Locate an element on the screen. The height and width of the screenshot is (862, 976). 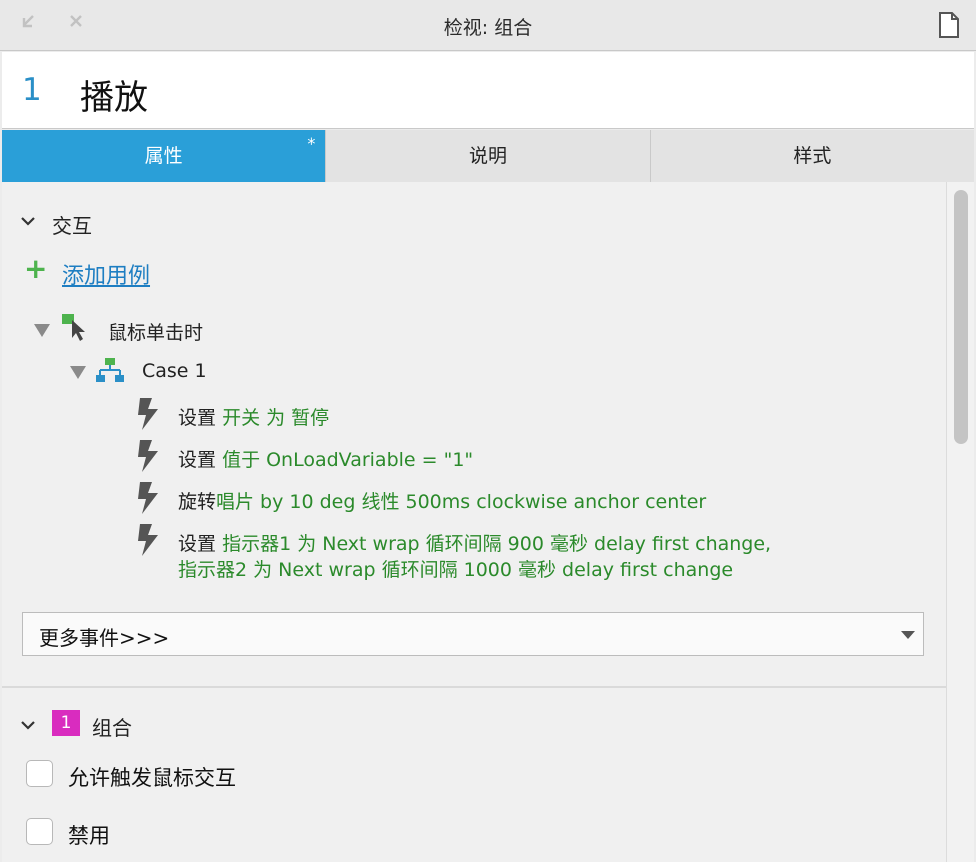
widget-number: 1 is located at coordinates (32, 90).